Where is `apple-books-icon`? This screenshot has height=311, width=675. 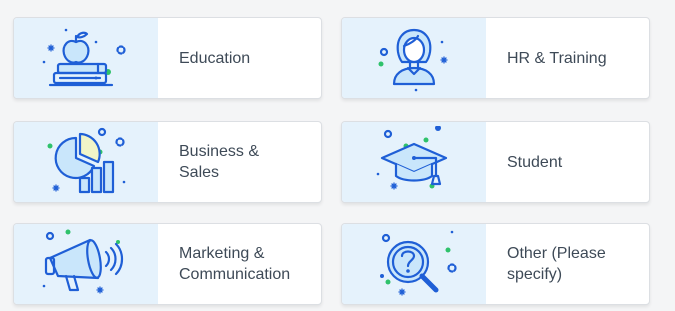 apple-books-icon is located at coordinates (84, 57).